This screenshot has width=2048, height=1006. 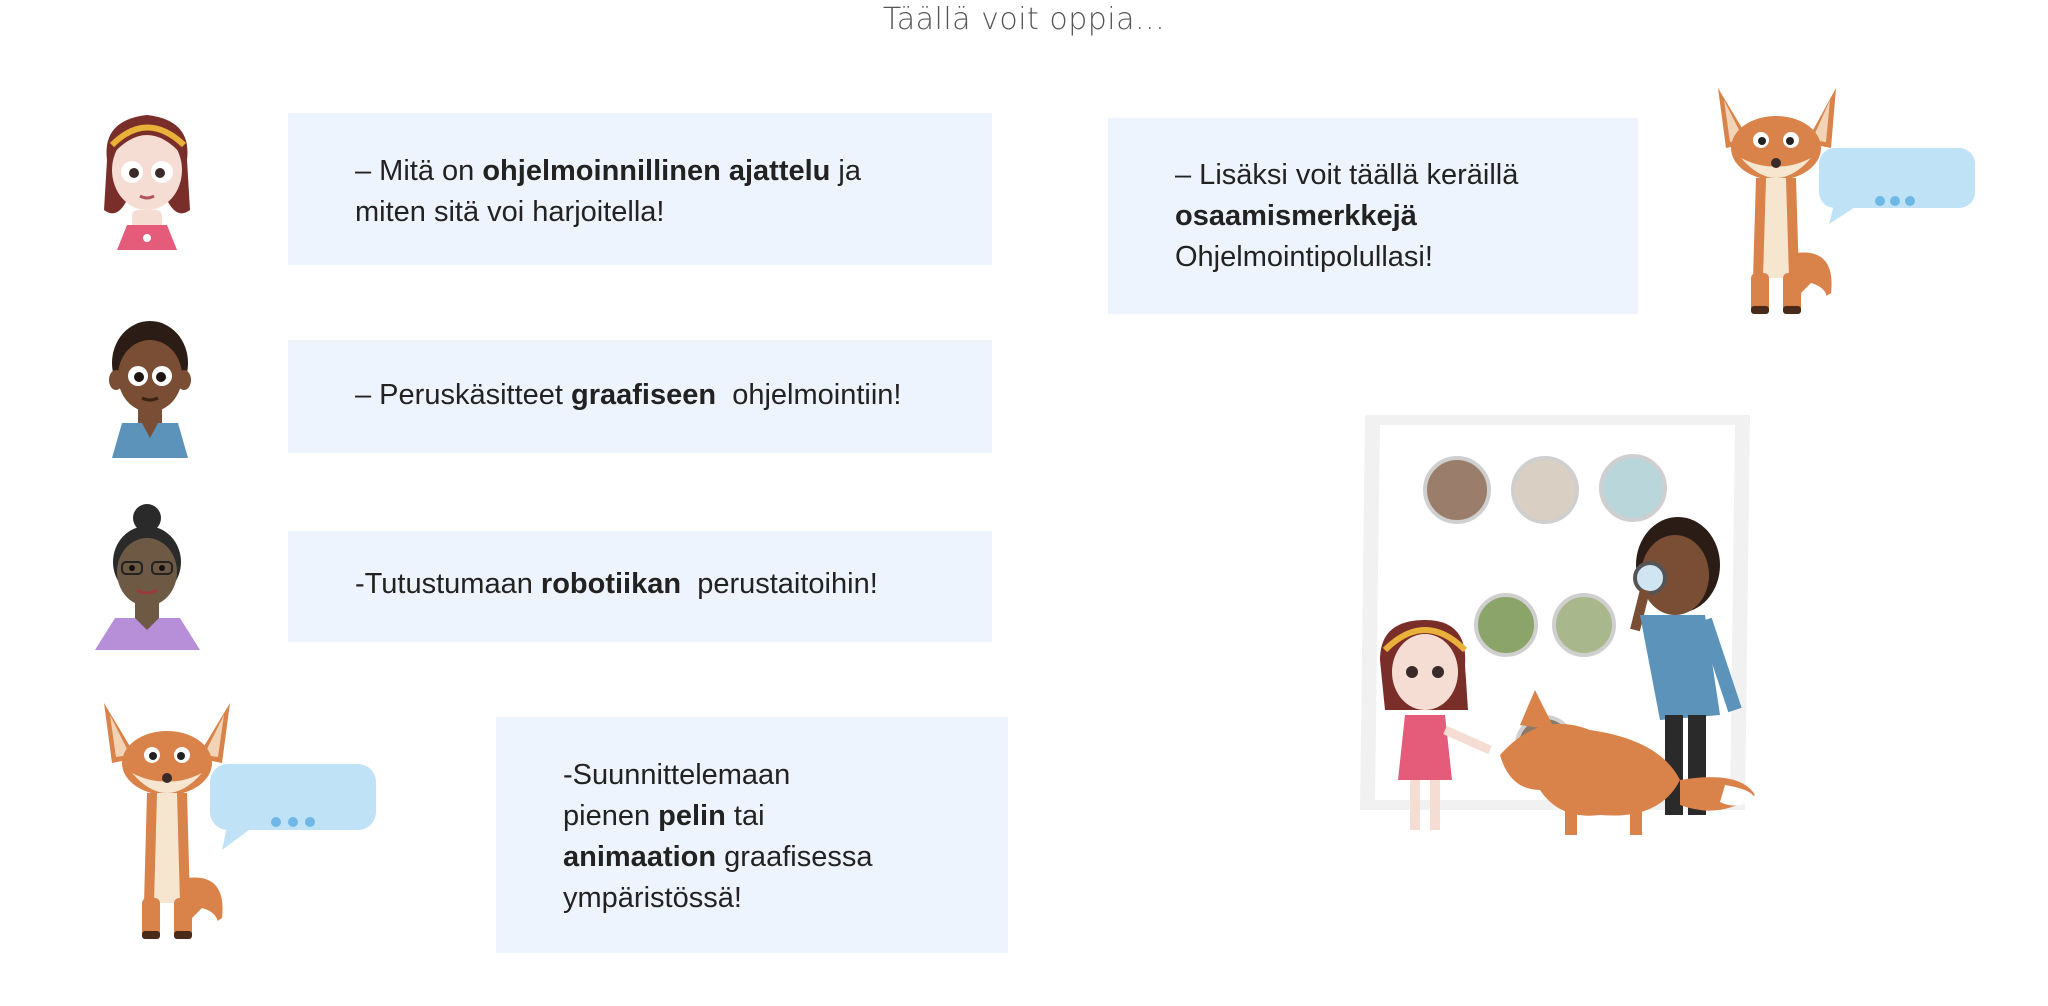 What do you see at coordinates (145, 575) in the screenshot?
I see `woman-avatar` at bounding box center [145, 575].